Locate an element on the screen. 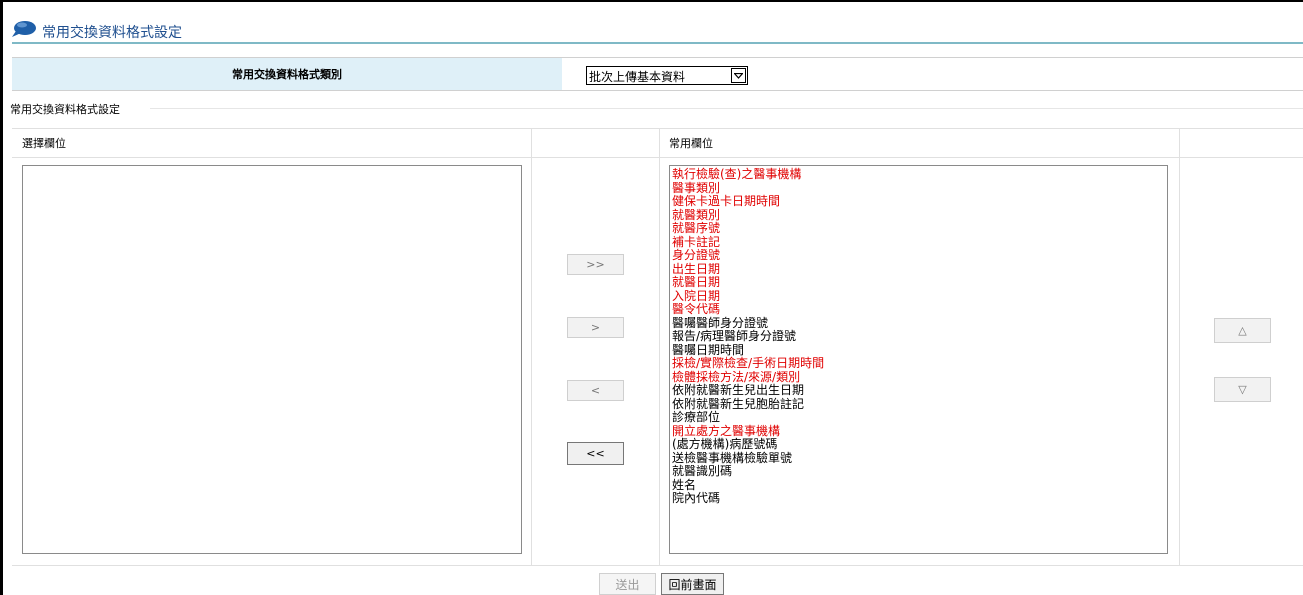  page-header: 常用交換資料格式設定 is located at coordinates (657, 30).